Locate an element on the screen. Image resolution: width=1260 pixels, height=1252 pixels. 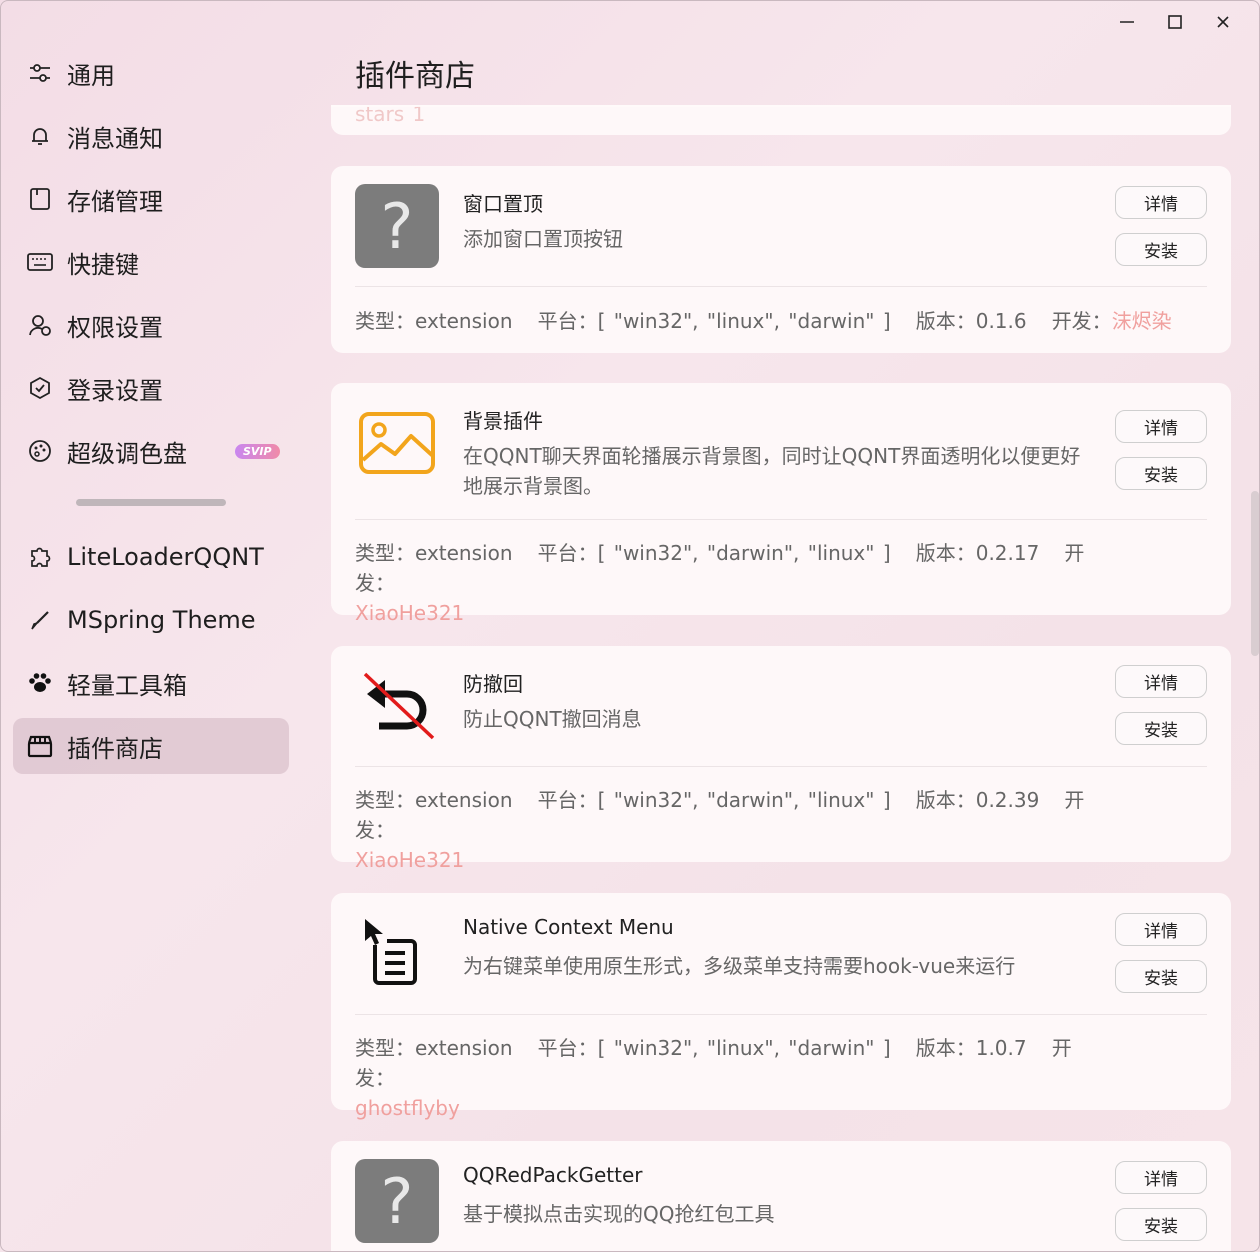
paw-icon is located at coordinates (40, 683).